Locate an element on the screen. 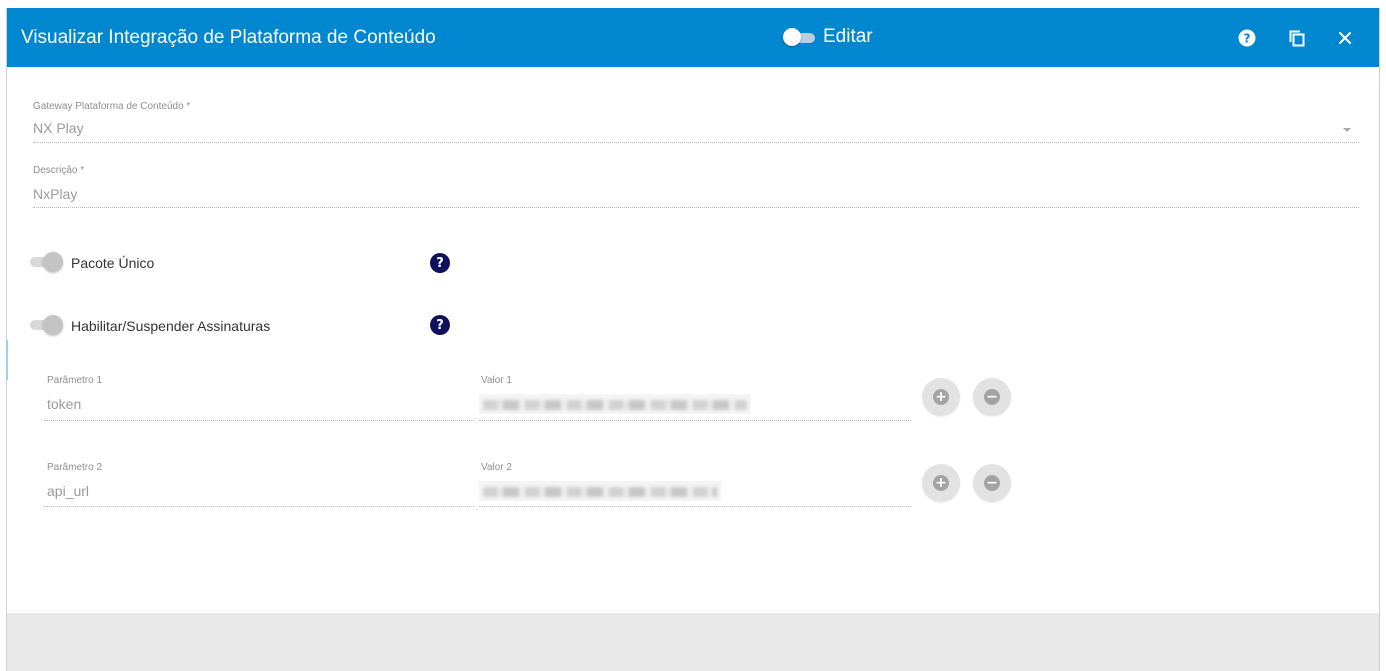 The width and height of the screenshot is (1386, 671). habilitar-suspender-knob is located at coordinates (53, 325).